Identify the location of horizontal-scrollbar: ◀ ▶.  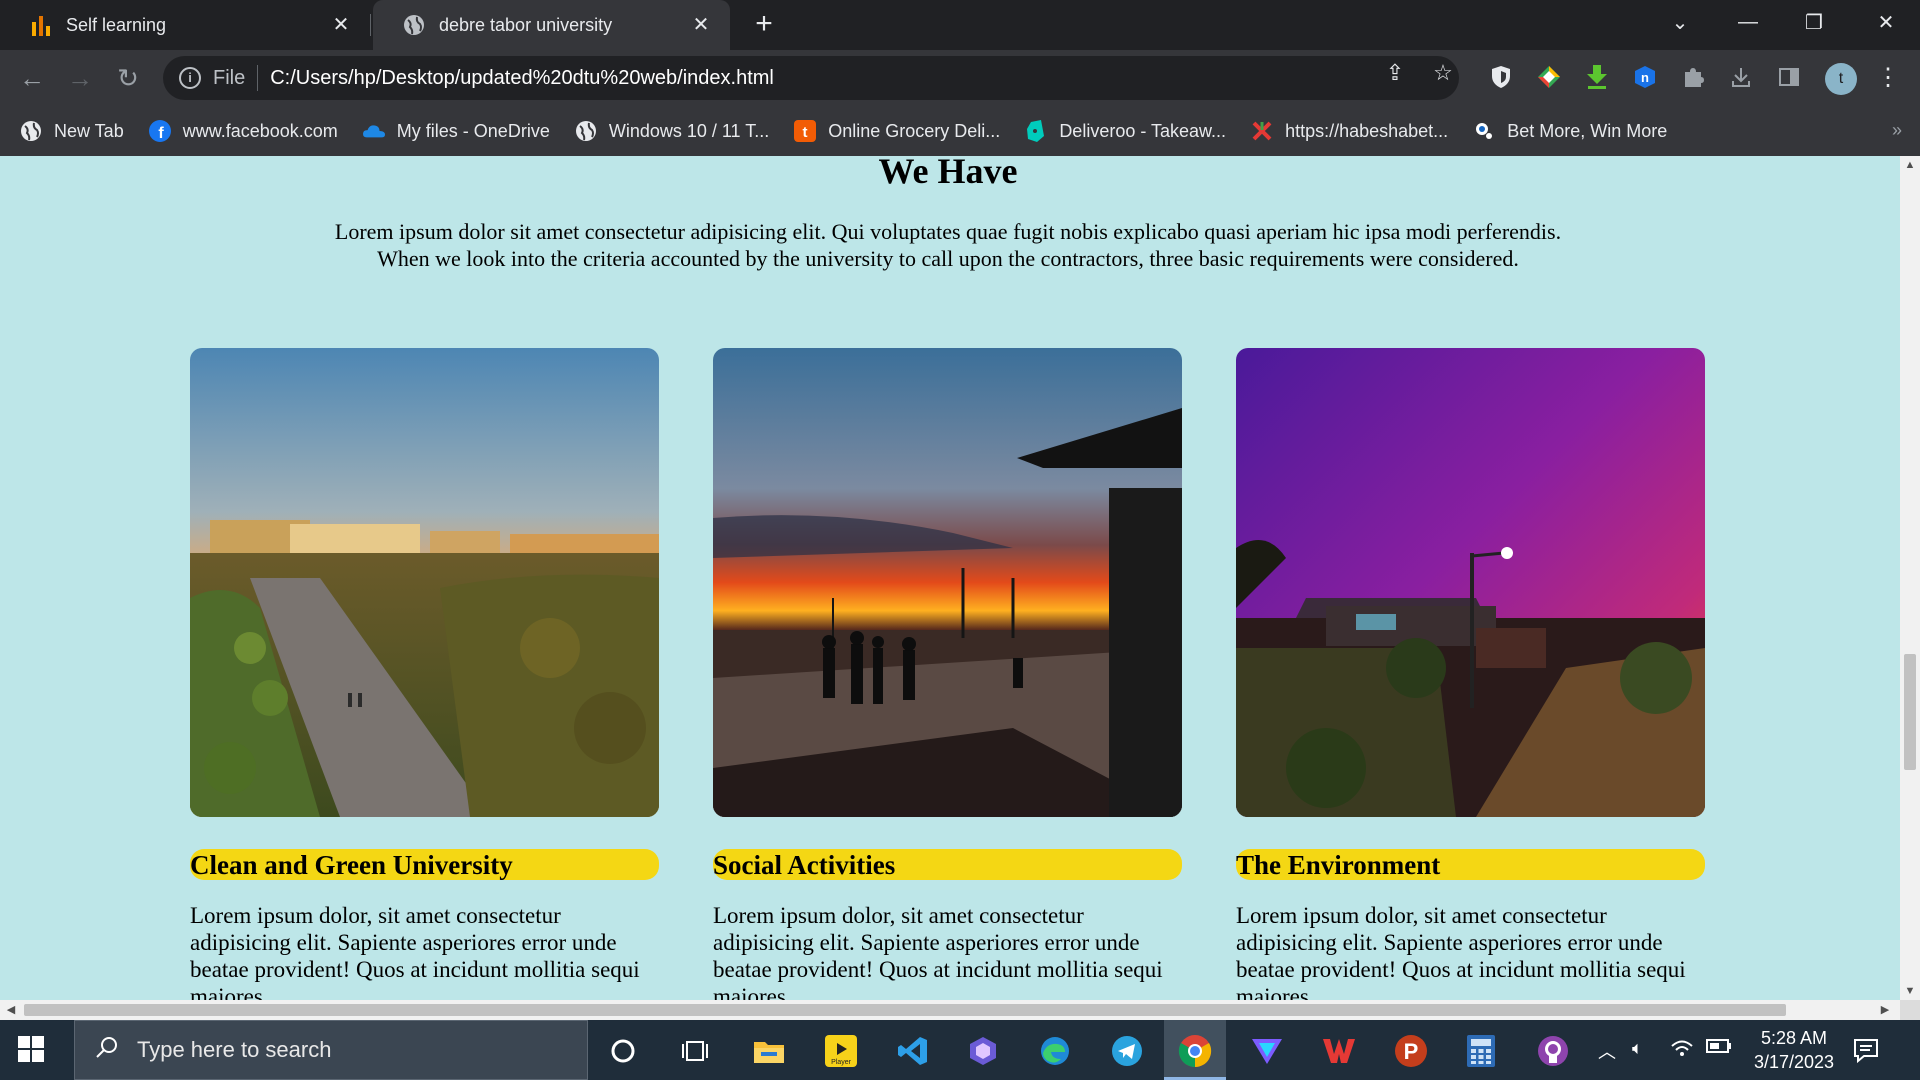
(950, 1010).